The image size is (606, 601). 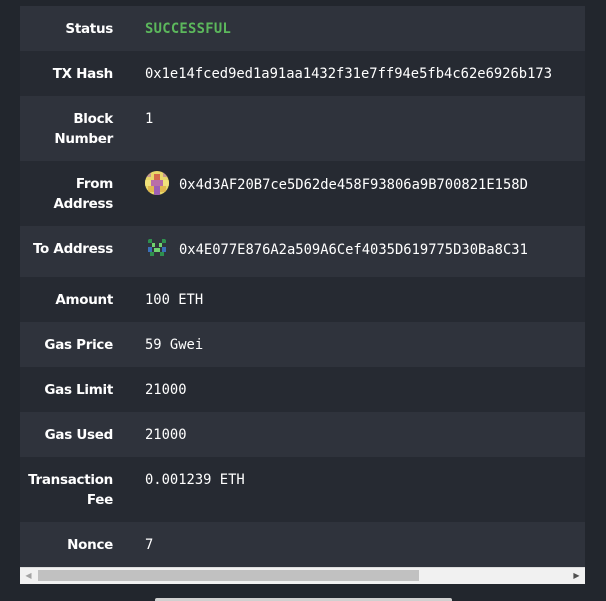 I want to click on block-number-value: 1, so click(x=365, y=112).